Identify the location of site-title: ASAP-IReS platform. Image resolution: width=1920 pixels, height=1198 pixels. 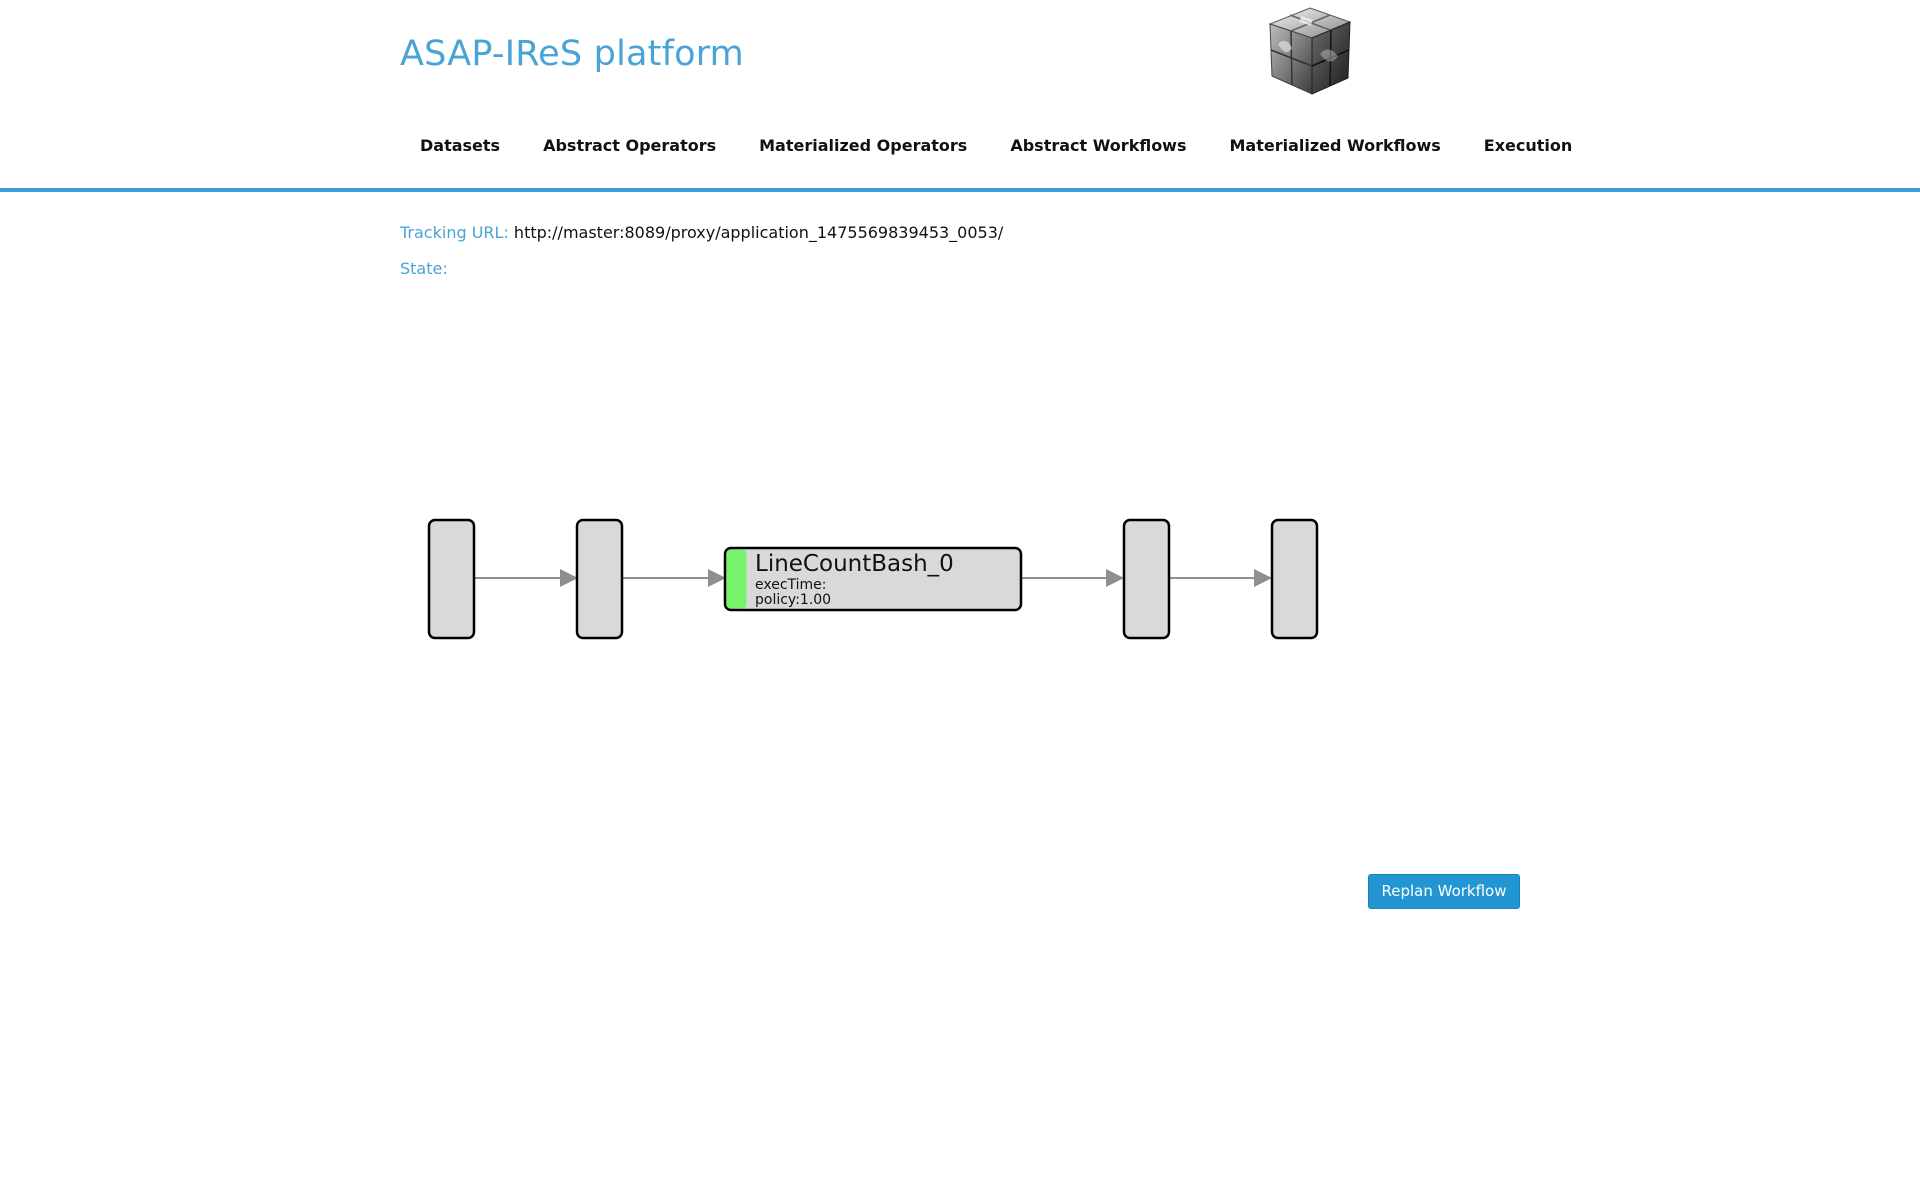
(572, 54).